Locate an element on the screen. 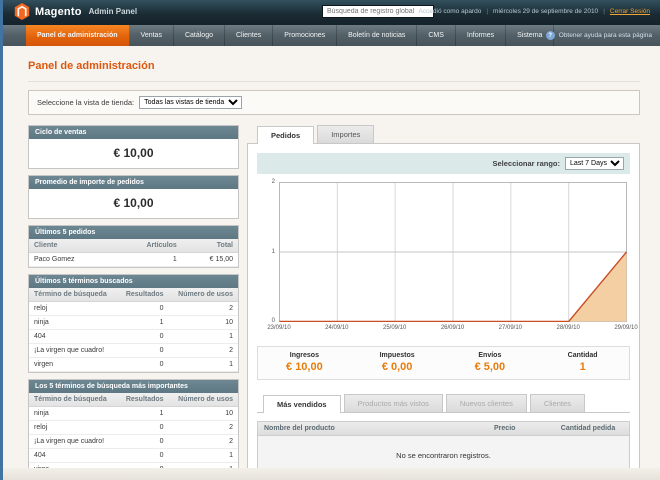 Image resolution: width=660 pixels, height=480 pixels. tab-productos-m-s-vistos: Productos más vistos is located at coordinates (393, 403).